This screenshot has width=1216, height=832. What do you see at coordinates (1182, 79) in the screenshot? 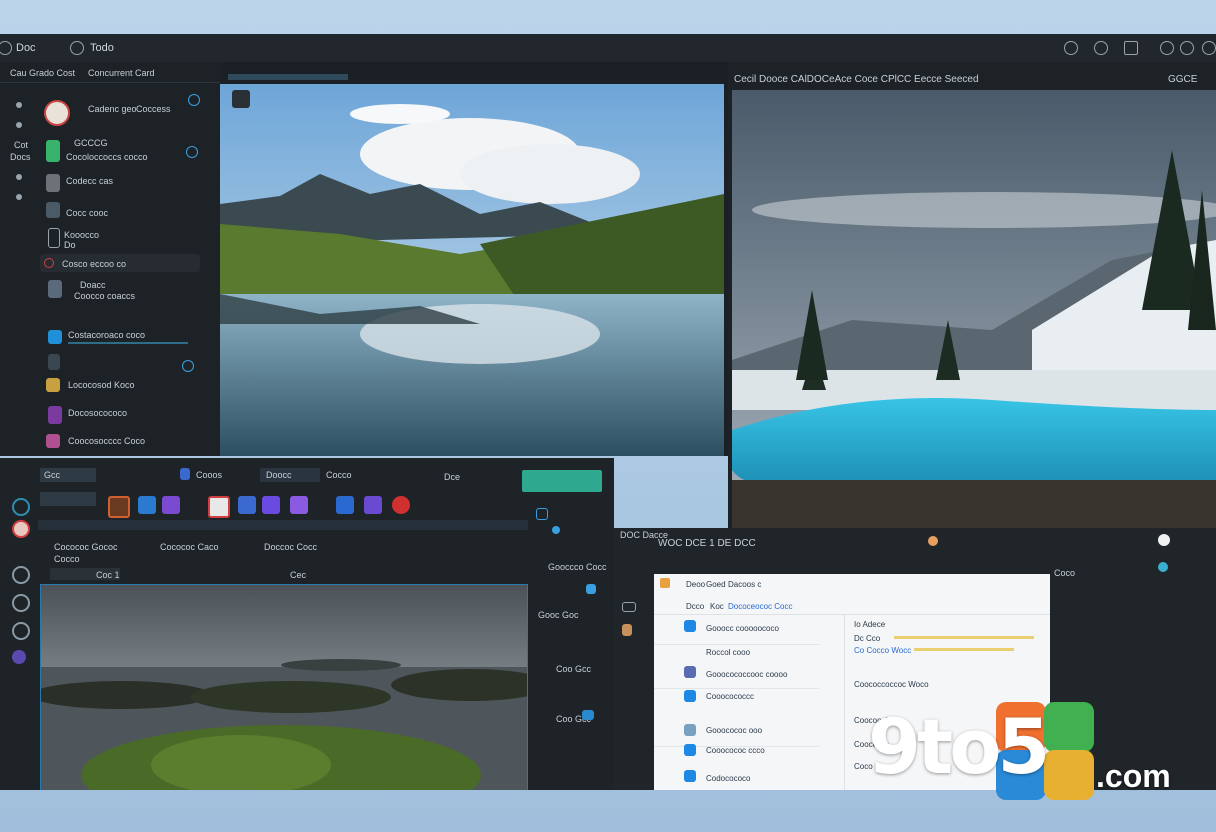
I see `viewer-corner-label: GGCE` at bounding box center [1182, 79].